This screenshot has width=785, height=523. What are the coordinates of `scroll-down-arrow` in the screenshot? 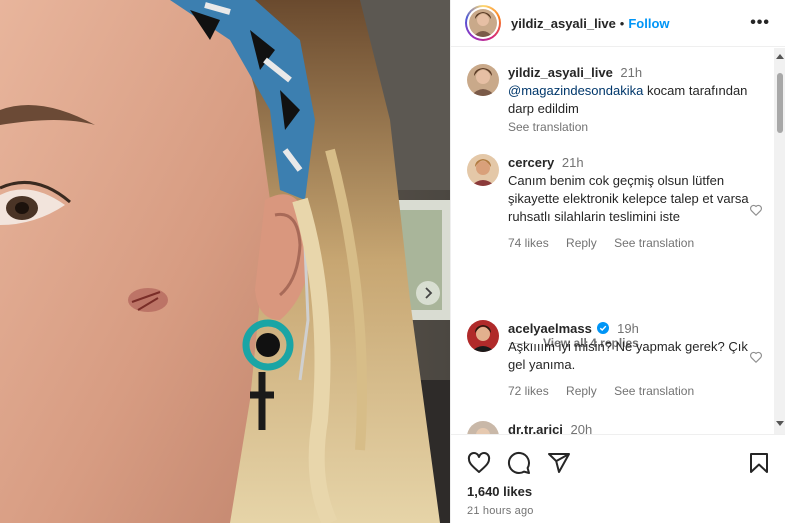 It's located at (780, 423).